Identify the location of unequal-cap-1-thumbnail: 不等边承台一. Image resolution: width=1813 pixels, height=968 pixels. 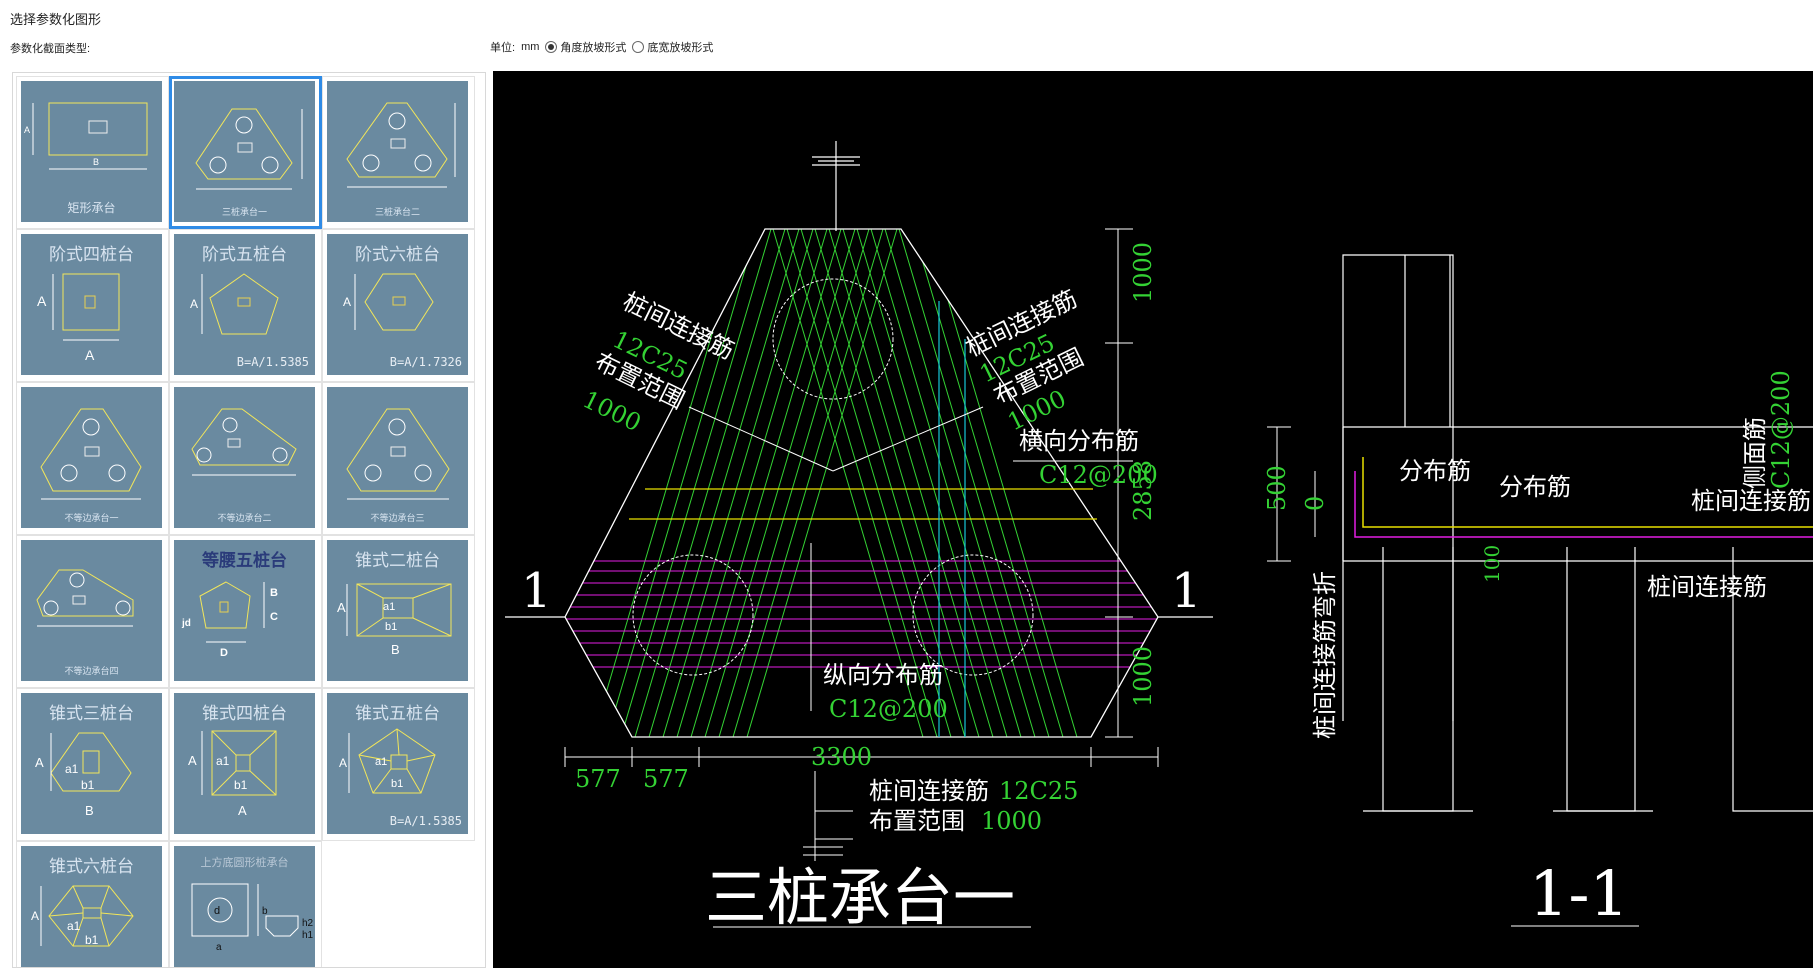
(91, 457).